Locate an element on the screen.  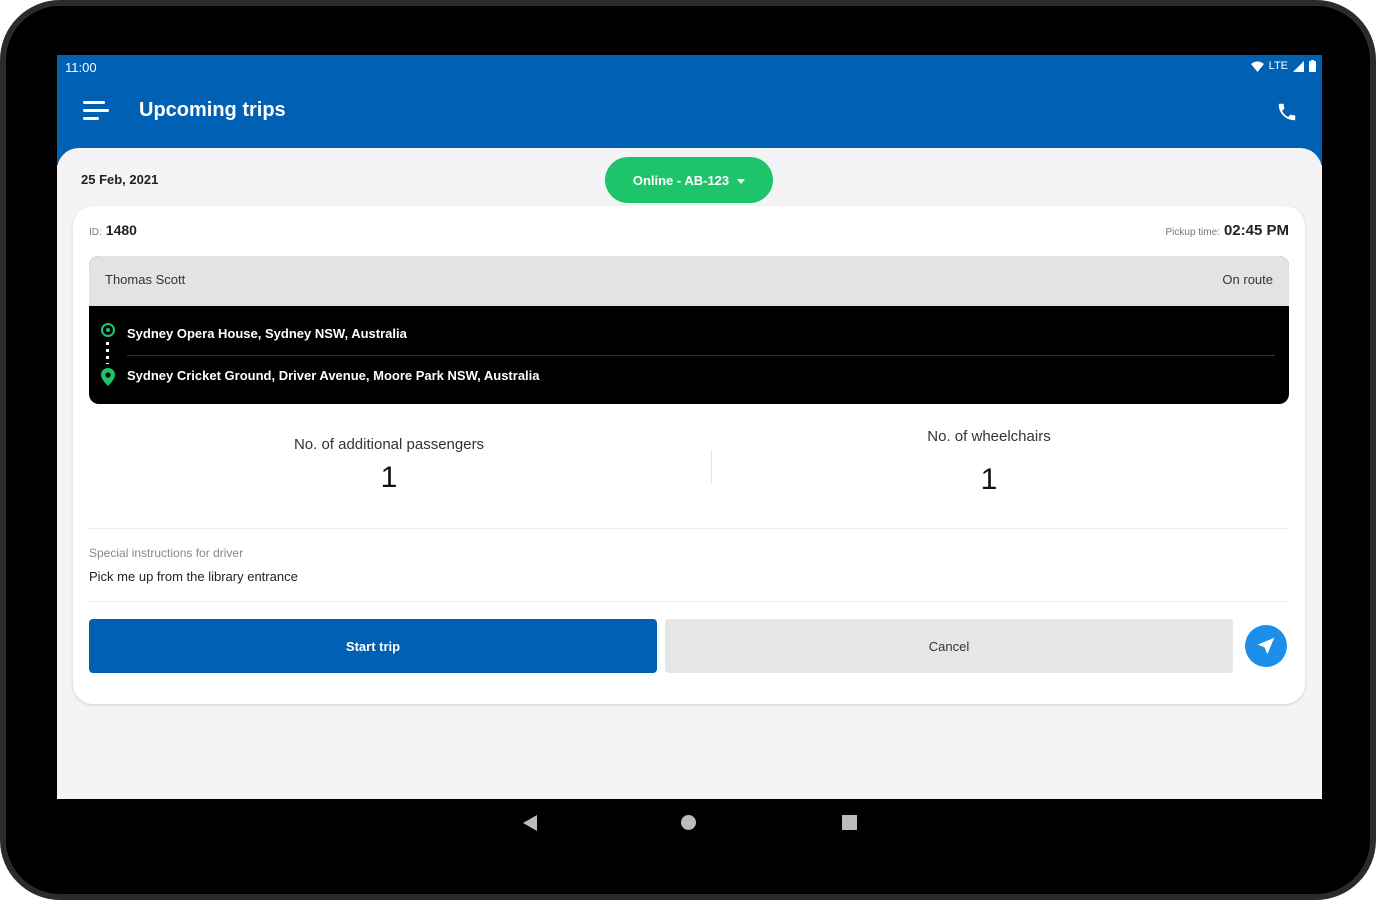
home-icon is located at coordinates (688, 822).